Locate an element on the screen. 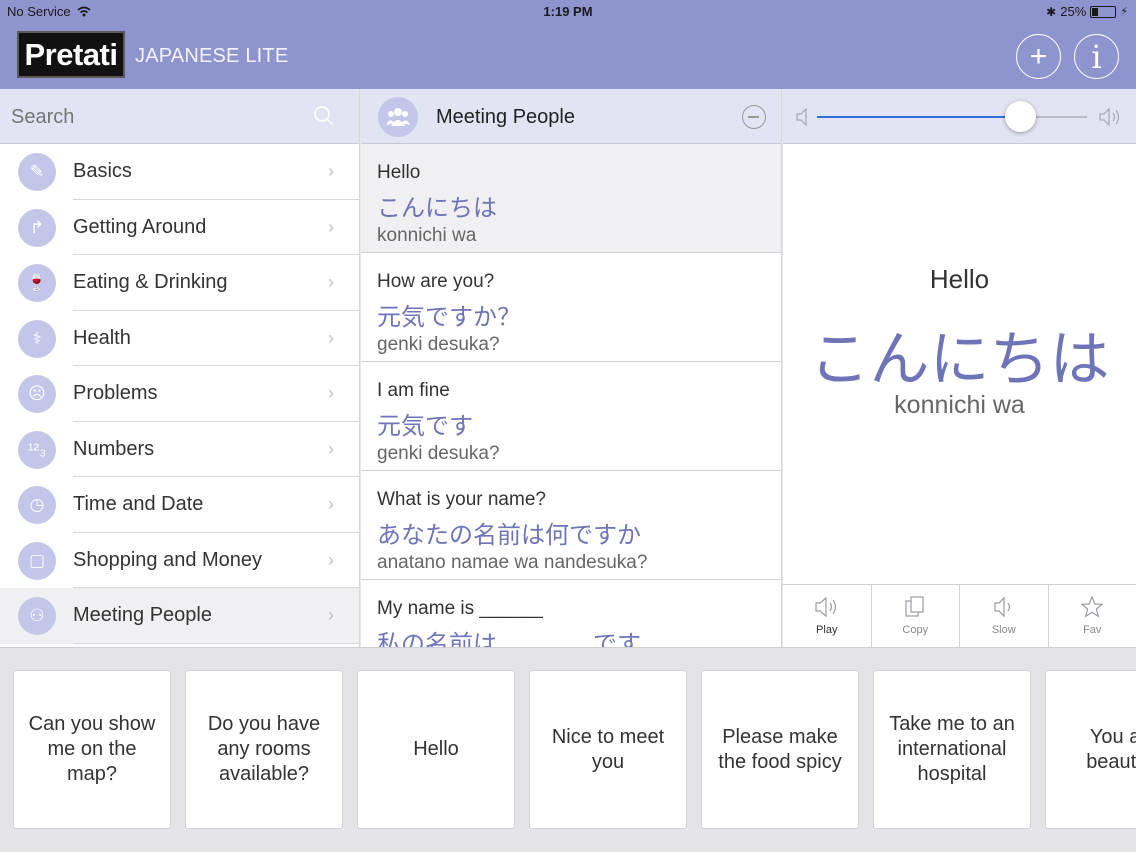 This screenshot has height=852, width=1136. phrase-english: What is your name? is located at coordinates (461, 499).